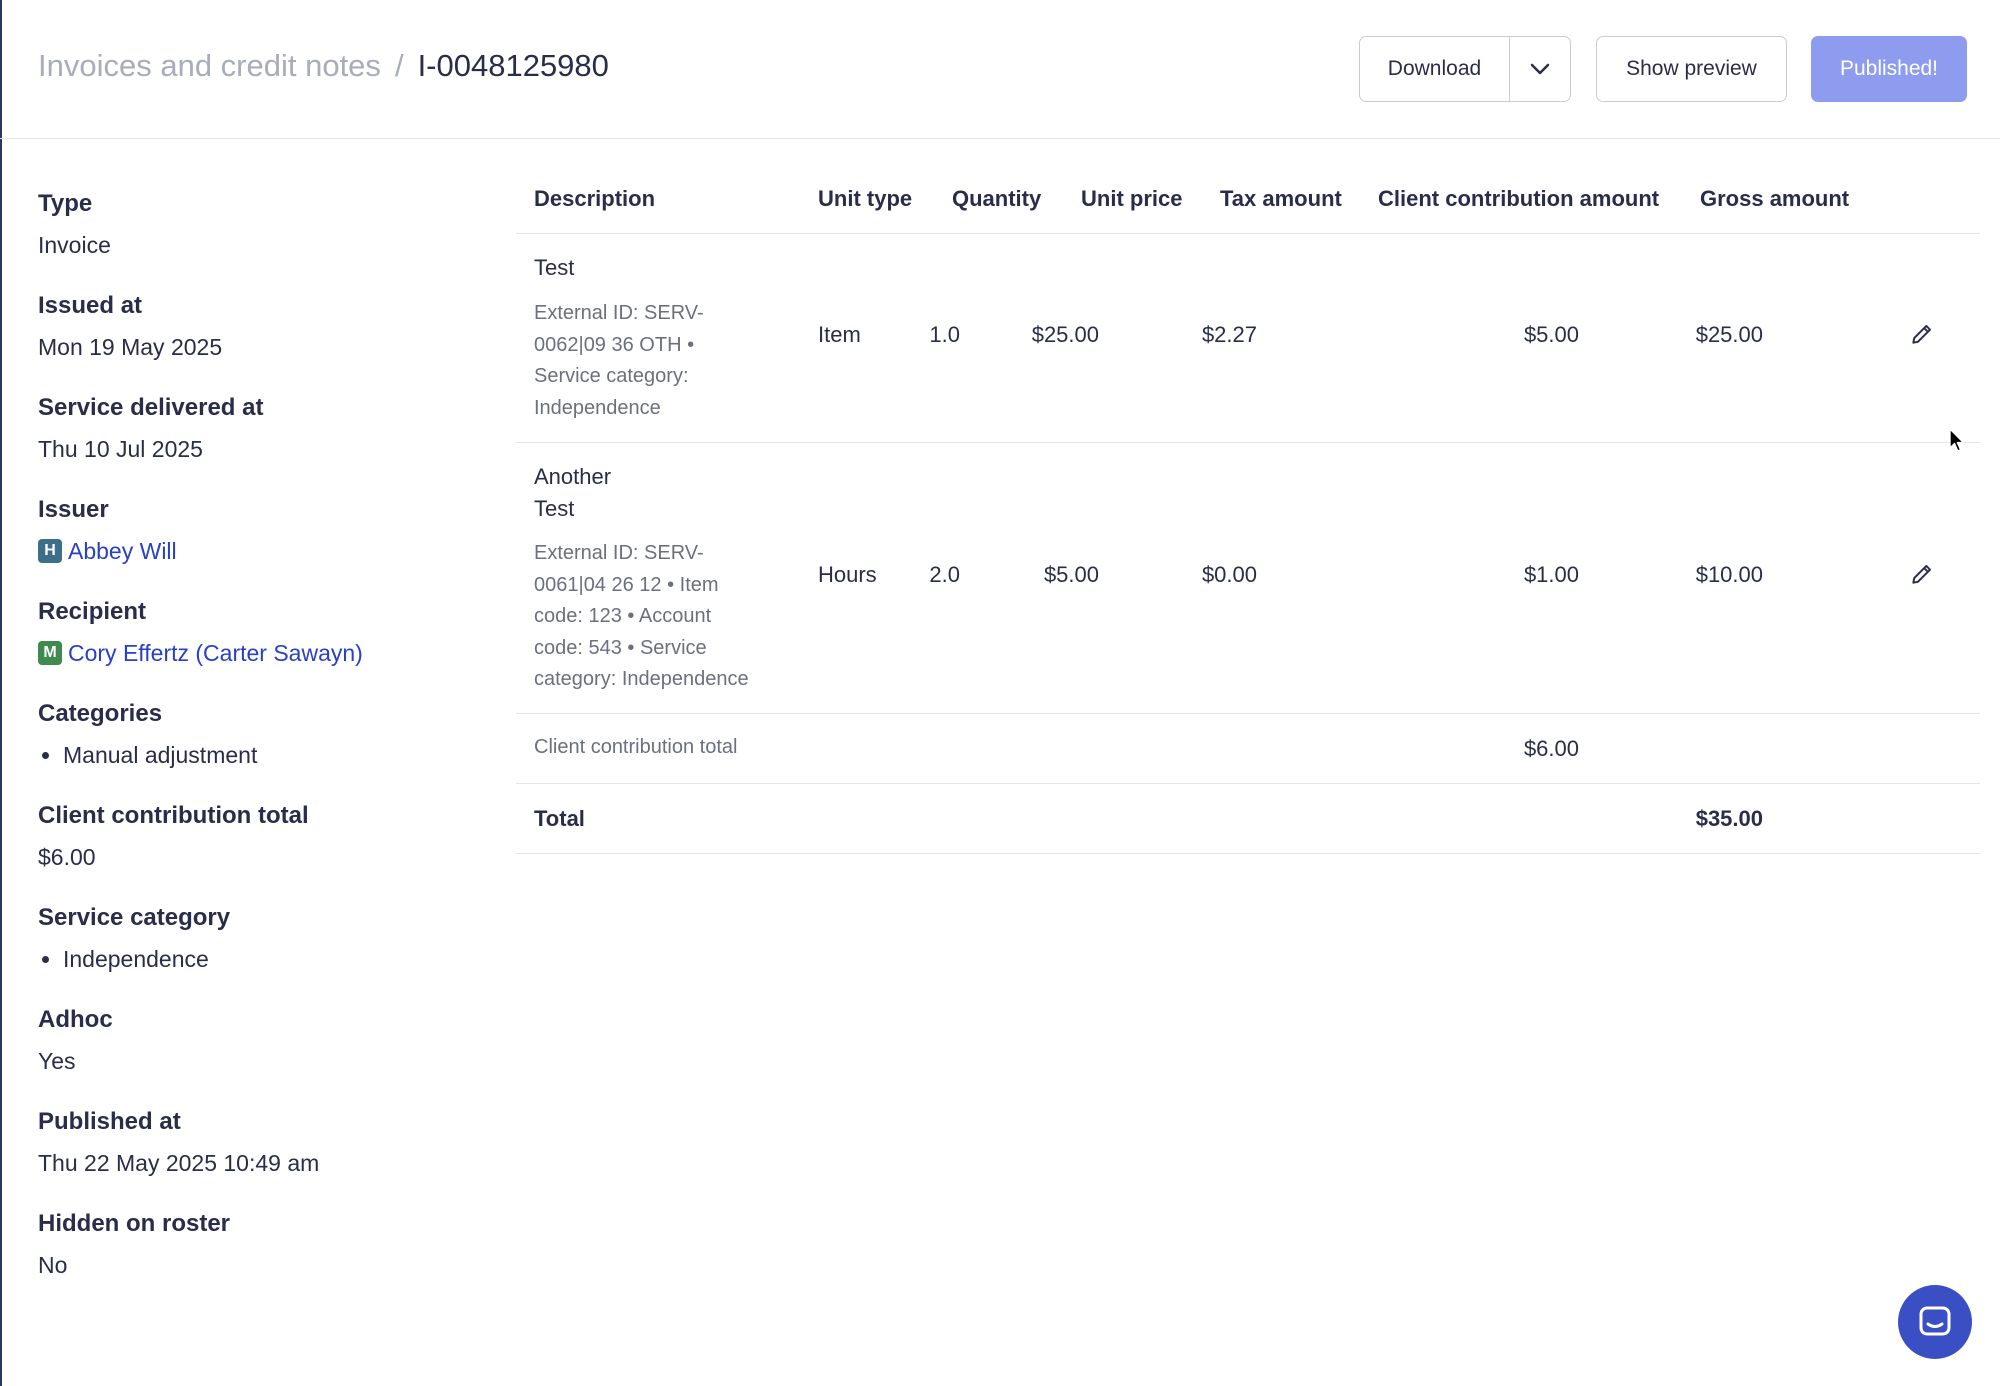 Image resolution: width=2000 pixels, height=1386 pixels. What do you see at coordinates (597, 407) in the screenshot?
I see `item-meta-line: Independence` at bounding box center [597, 407].